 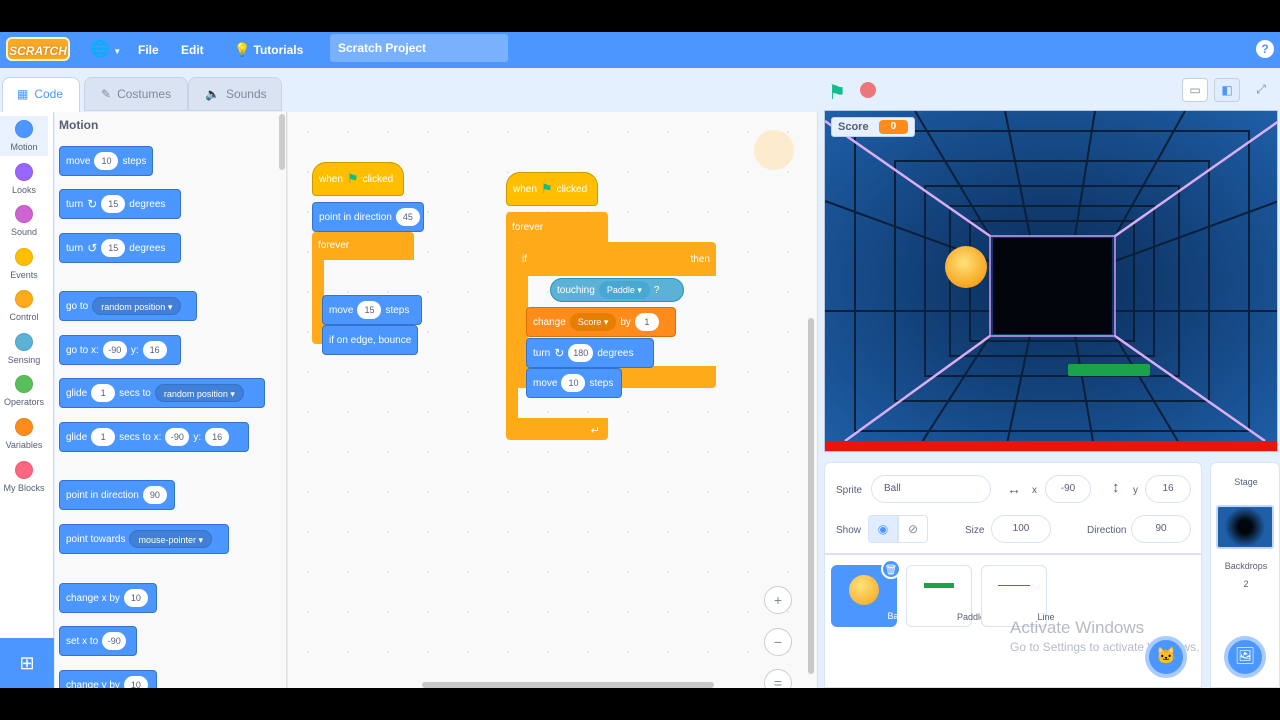 I want to click on block-if-on-edge-bounce: if on edge, bounce, so click(x=370, y=340).